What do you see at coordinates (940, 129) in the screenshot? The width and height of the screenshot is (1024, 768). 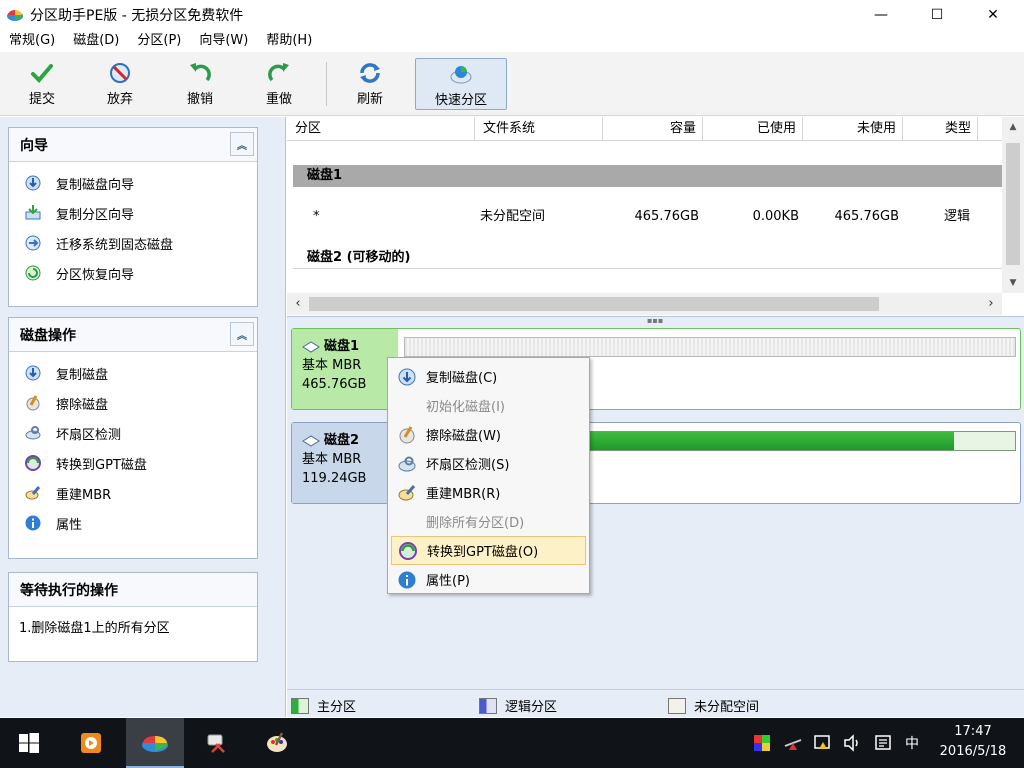 I see `col-type: 类型` at bounding box center [940, 129].